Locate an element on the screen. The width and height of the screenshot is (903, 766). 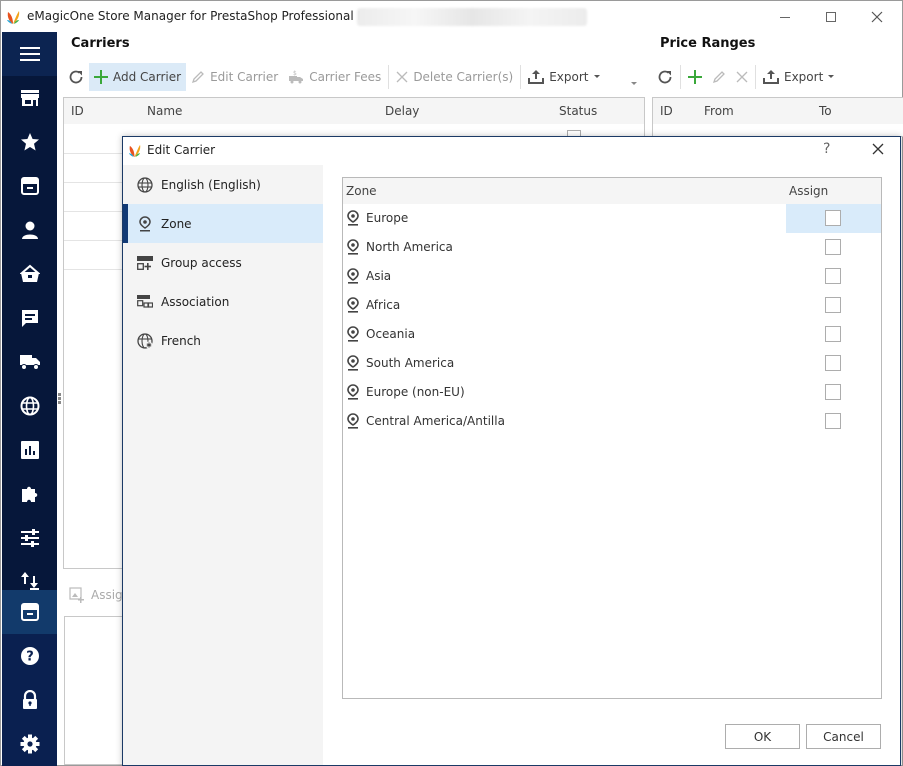
sidebar-item-archive is located at coordinates (29, 612).